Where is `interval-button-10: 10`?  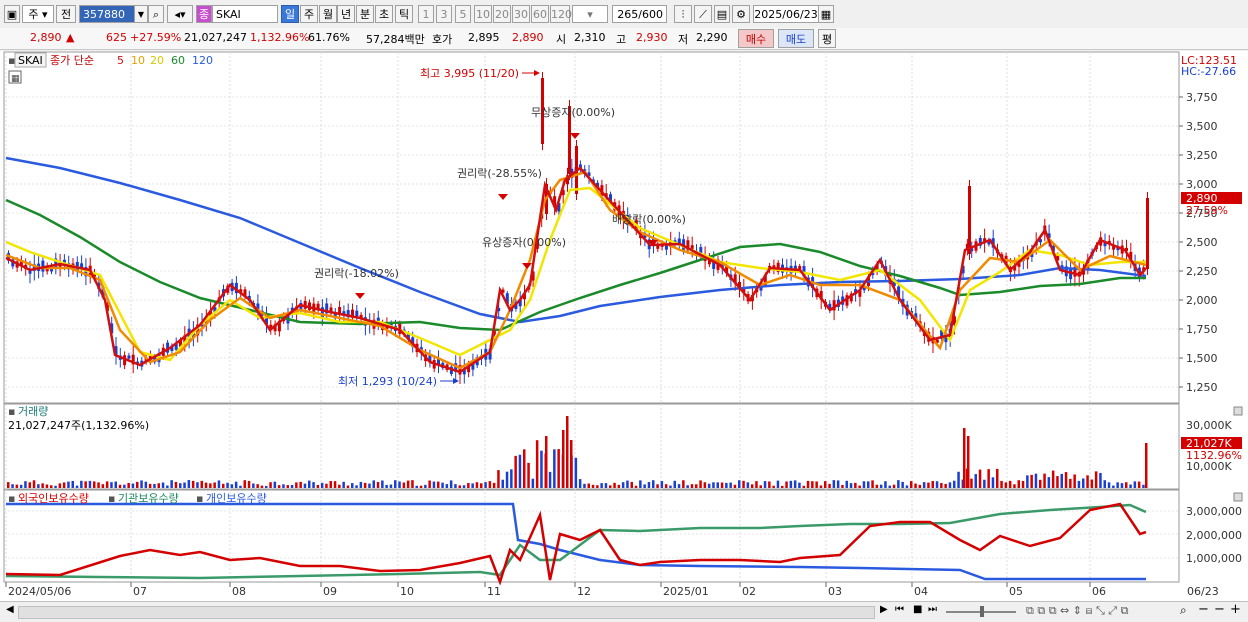
interval-button-10: 10 is located at coordinates (483, 14).